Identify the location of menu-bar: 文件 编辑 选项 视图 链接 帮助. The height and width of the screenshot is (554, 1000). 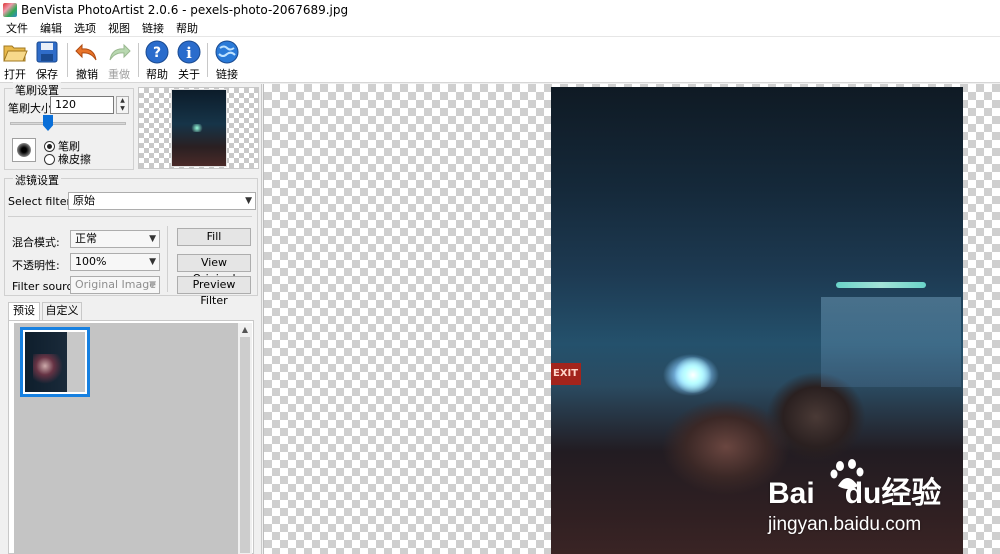
(500, 28).